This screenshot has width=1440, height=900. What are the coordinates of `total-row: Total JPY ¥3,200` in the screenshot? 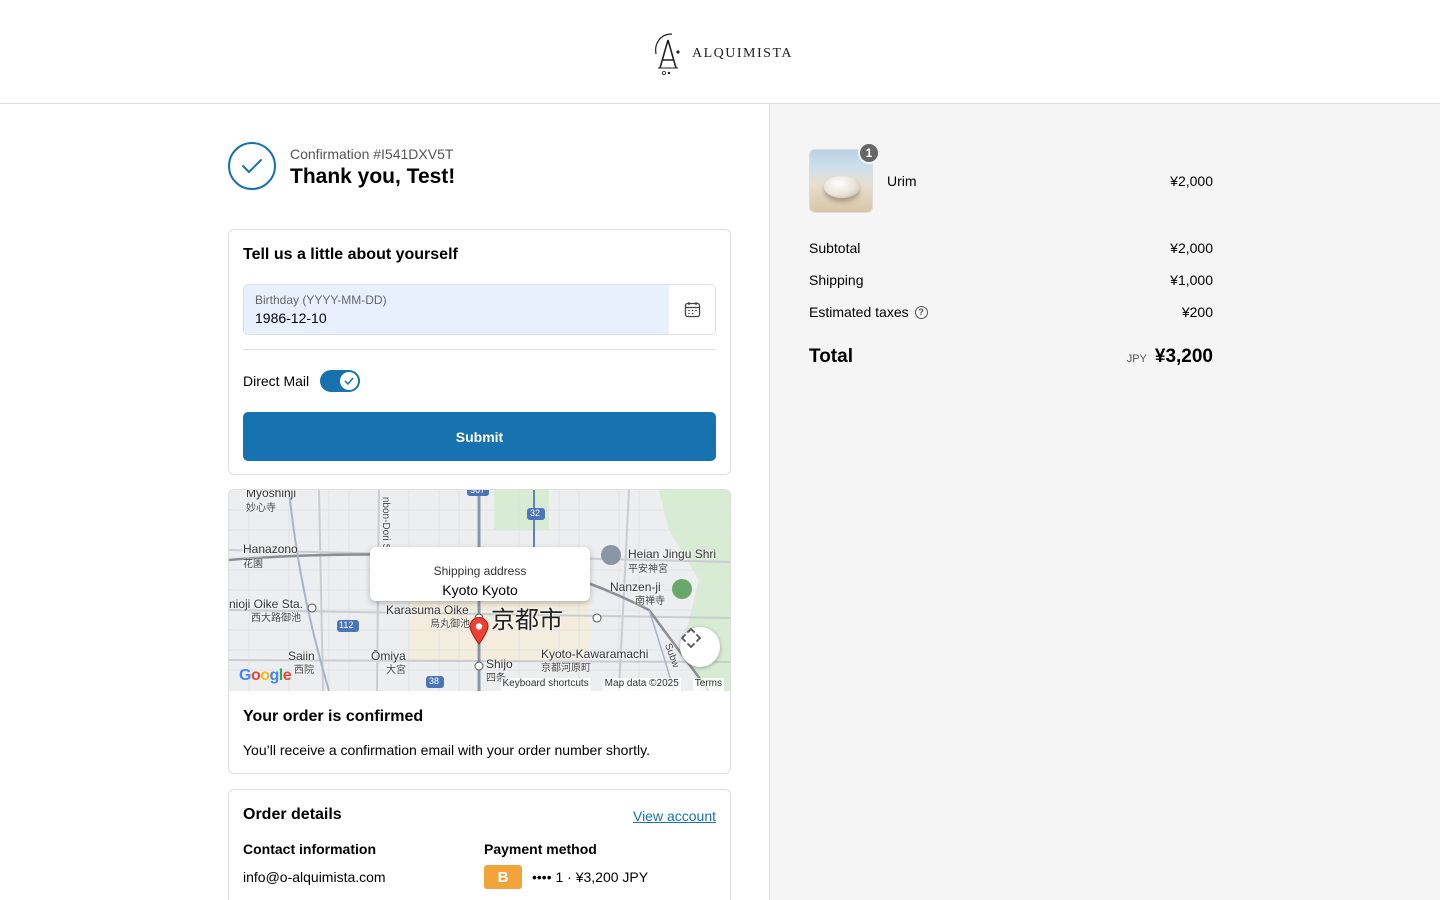 It's located at (1011, 357).